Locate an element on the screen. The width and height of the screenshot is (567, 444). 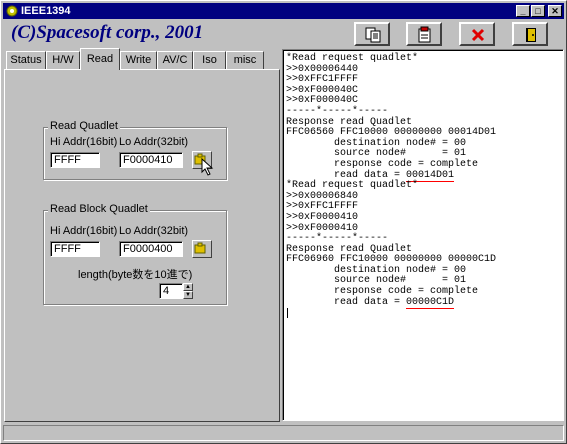
log-line: *Read request quadlet* is located at coordinates (352, 58).